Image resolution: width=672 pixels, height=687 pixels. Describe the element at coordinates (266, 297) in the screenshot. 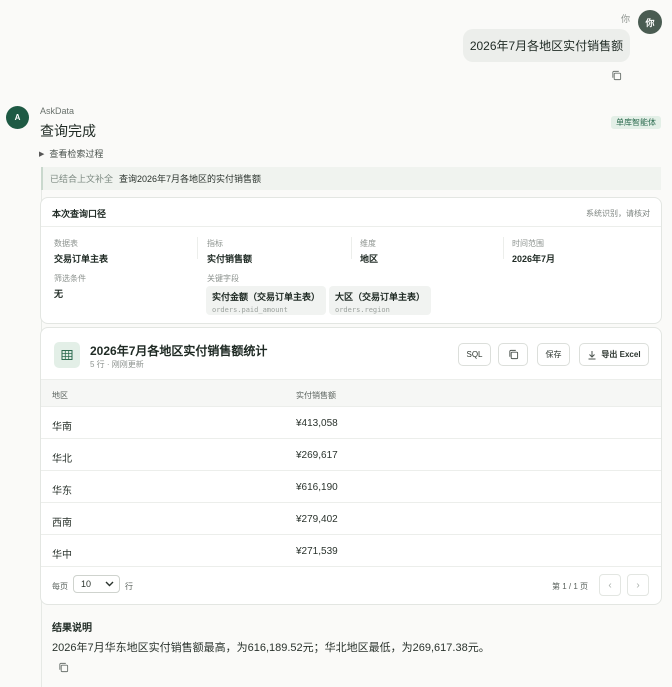

I see `key-field-name: 实付金额（交易订单主表）` at that location.